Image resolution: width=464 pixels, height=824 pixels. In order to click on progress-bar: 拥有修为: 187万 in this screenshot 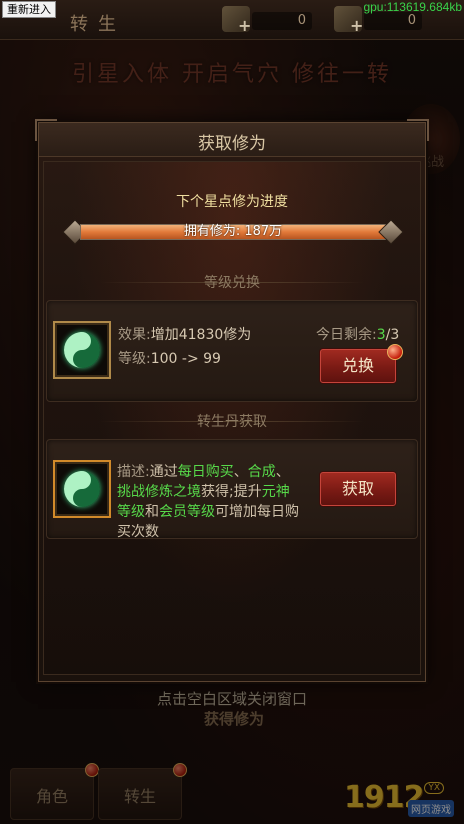, I will do `click(233, 232)`.